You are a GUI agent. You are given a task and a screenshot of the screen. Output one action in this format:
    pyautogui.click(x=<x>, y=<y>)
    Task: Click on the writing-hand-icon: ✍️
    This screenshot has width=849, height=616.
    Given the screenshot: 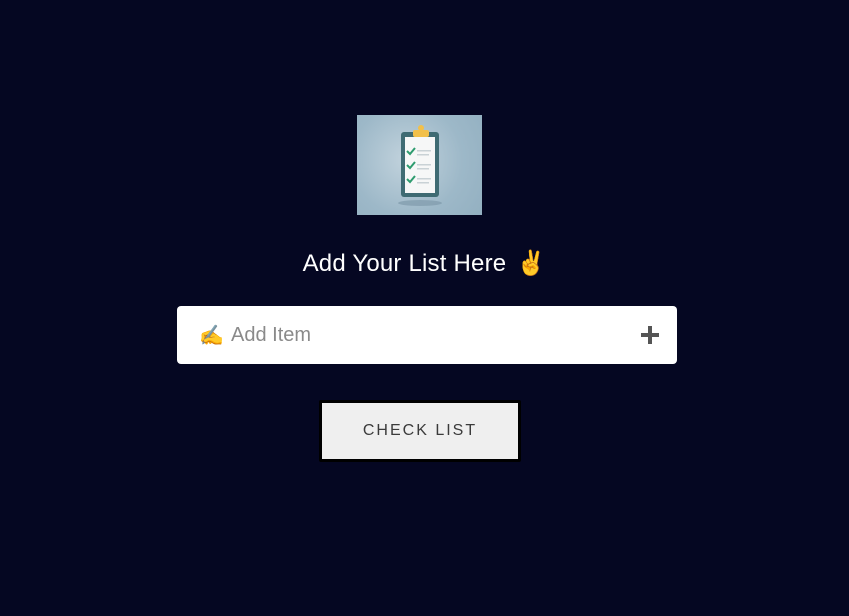 What is the action you would take?
    pyautogui.click(x=211, y=335)
    